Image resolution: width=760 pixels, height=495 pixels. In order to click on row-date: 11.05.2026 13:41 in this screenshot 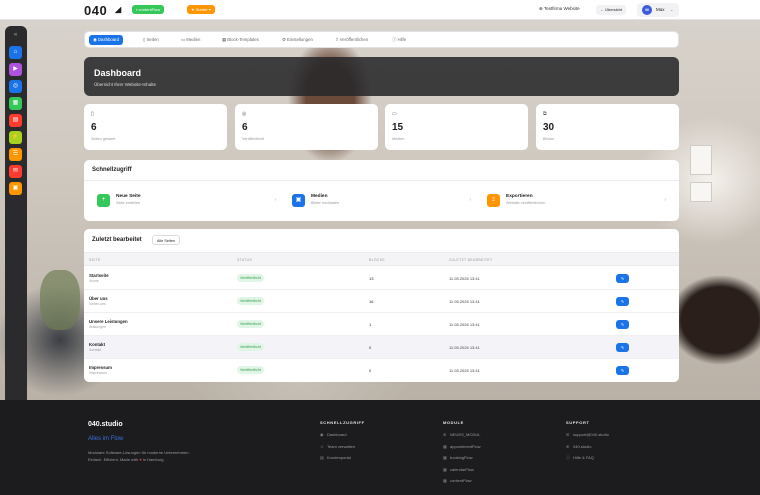, I will do `click(464, 370)`.